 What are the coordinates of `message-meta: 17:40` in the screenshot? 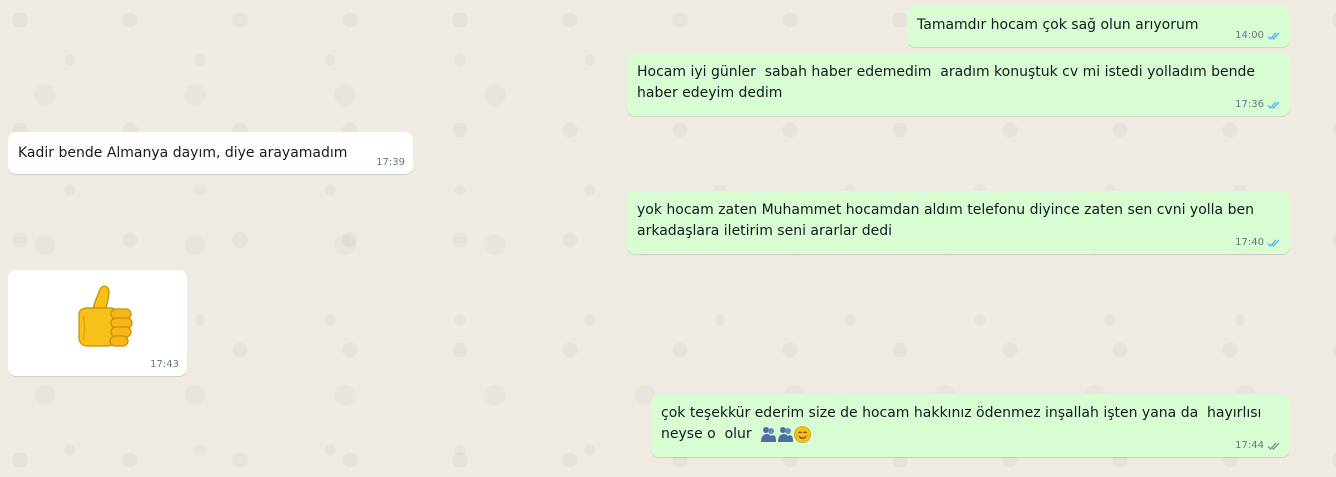 It's located at (1258, 243).